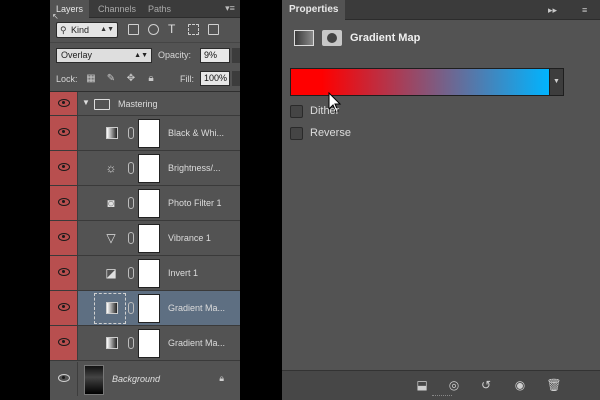 This screenshot has height=400, width=600. I want to click on layer-group-mastering: ▼ Mastering, so click(145, 104).